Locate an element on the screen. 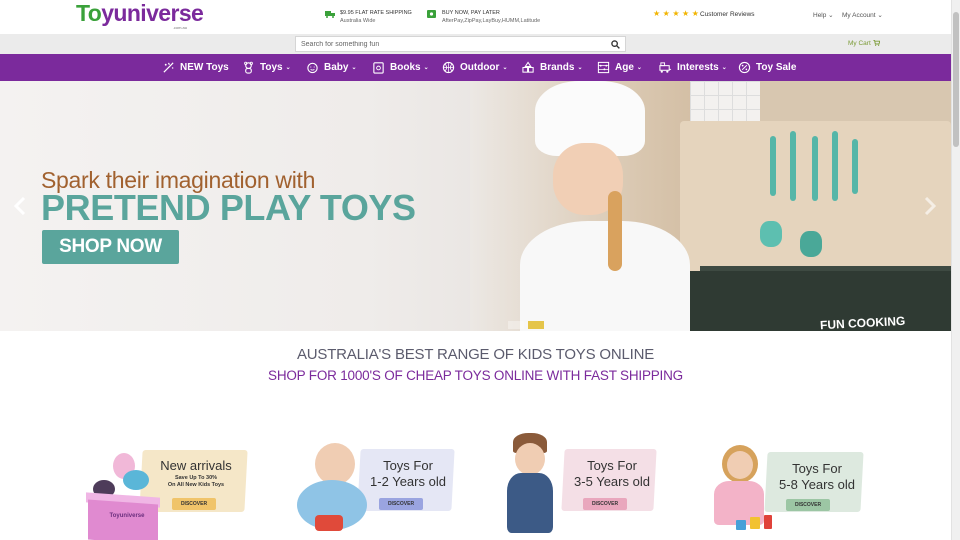 This screenshot has width=960, height=540. nav-new-toys: NEW Toys is located at coordinates (195, 67).